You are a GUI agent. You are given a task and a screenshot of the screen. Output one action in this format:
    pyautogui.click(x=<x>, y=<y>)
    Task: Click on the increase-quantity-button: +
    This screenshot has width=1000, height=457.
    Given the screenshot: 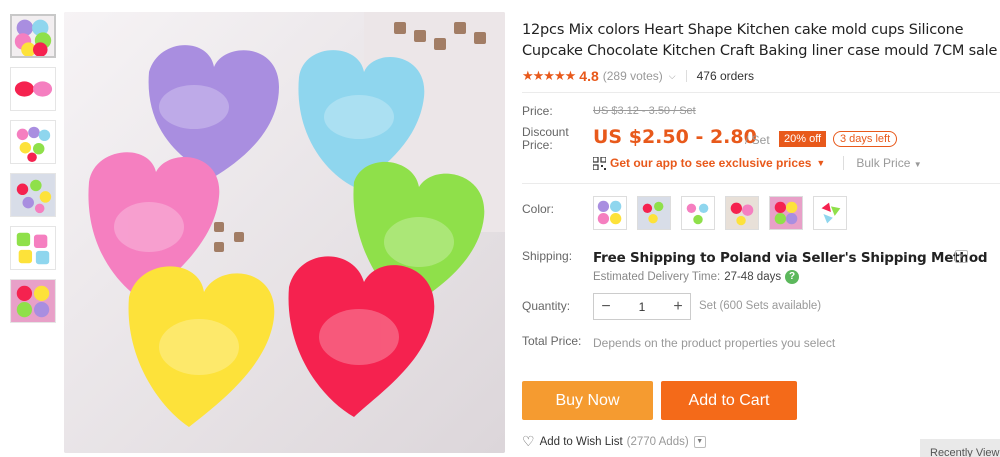 What is the action you would take?
    pyautogui.click(x=678, y=307)
    